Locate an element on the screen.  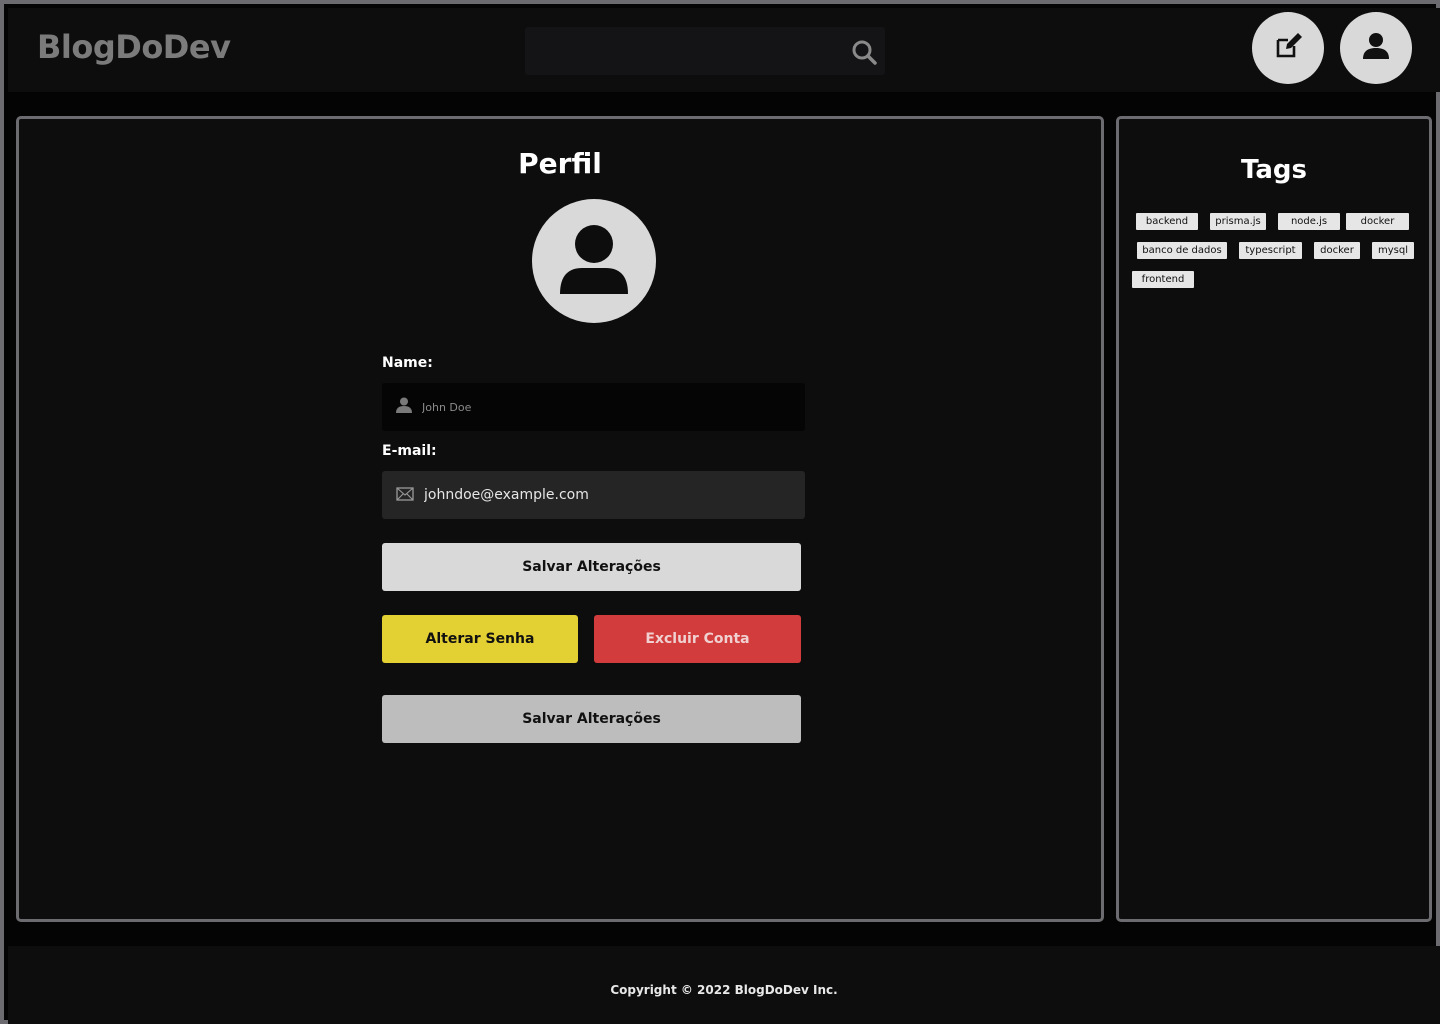
profile-button is located at coordinates (1376, 48).